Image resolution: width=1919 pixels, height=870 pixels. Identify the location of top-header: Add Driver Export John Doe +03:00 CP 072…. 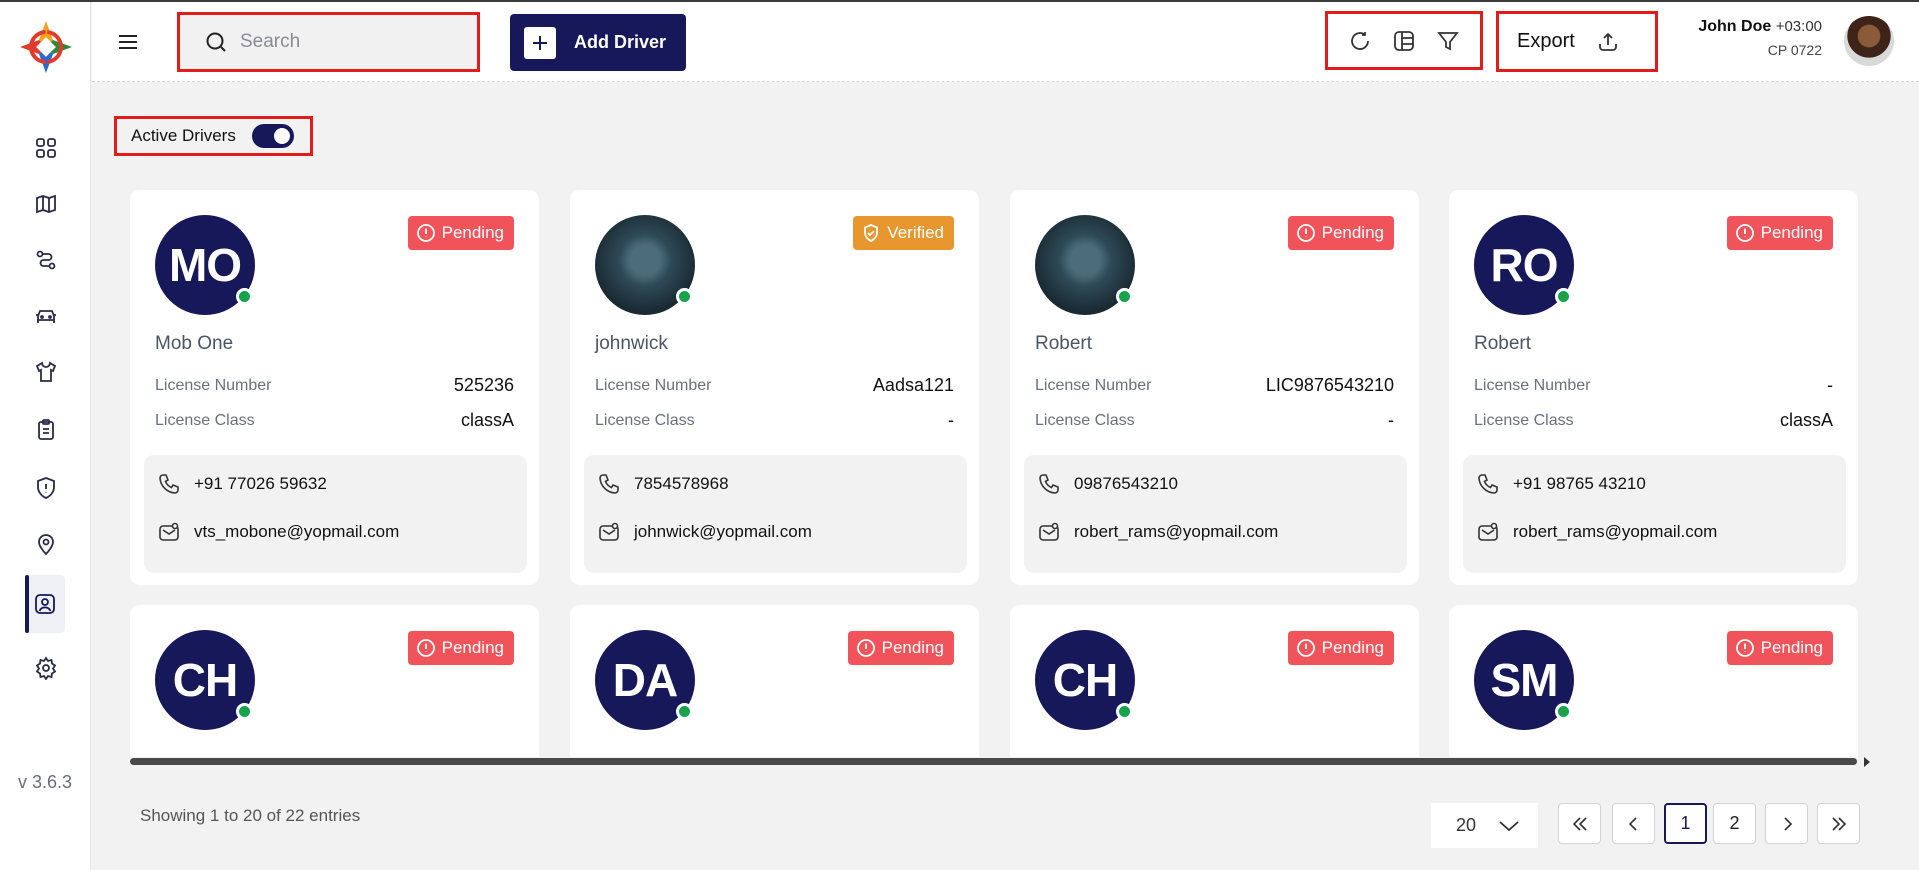
(1005, 42).